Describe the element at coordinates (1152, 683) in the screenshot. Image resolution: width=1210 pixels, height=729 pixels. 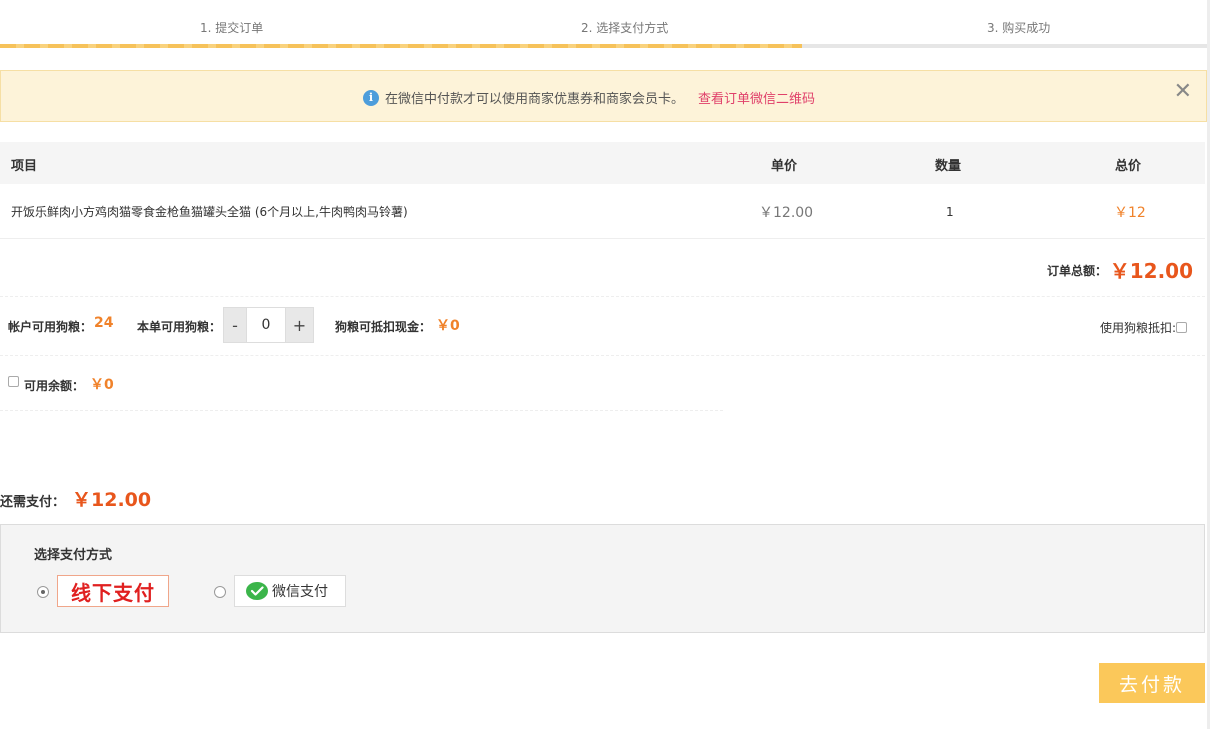
I see `pay-button: 去付款` at that location.